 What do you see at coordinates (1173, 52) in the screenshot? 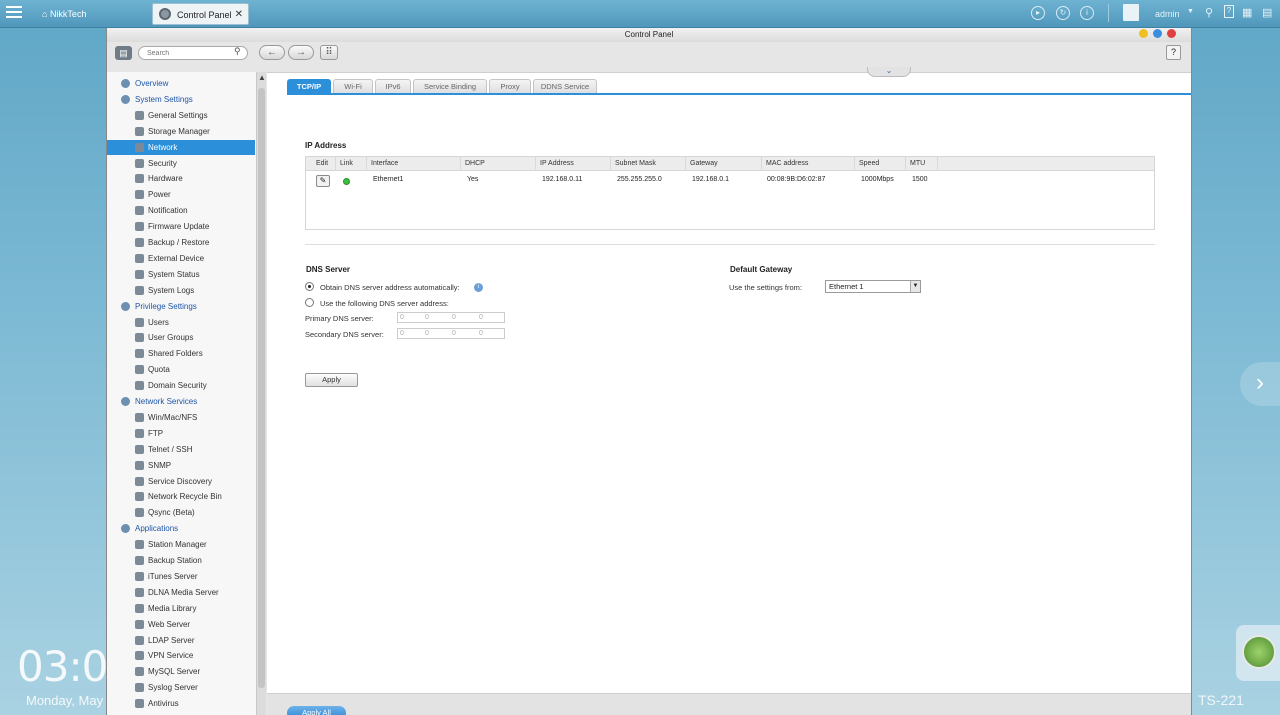
I see `help-button: ?` at bounding box center [1173, 52].